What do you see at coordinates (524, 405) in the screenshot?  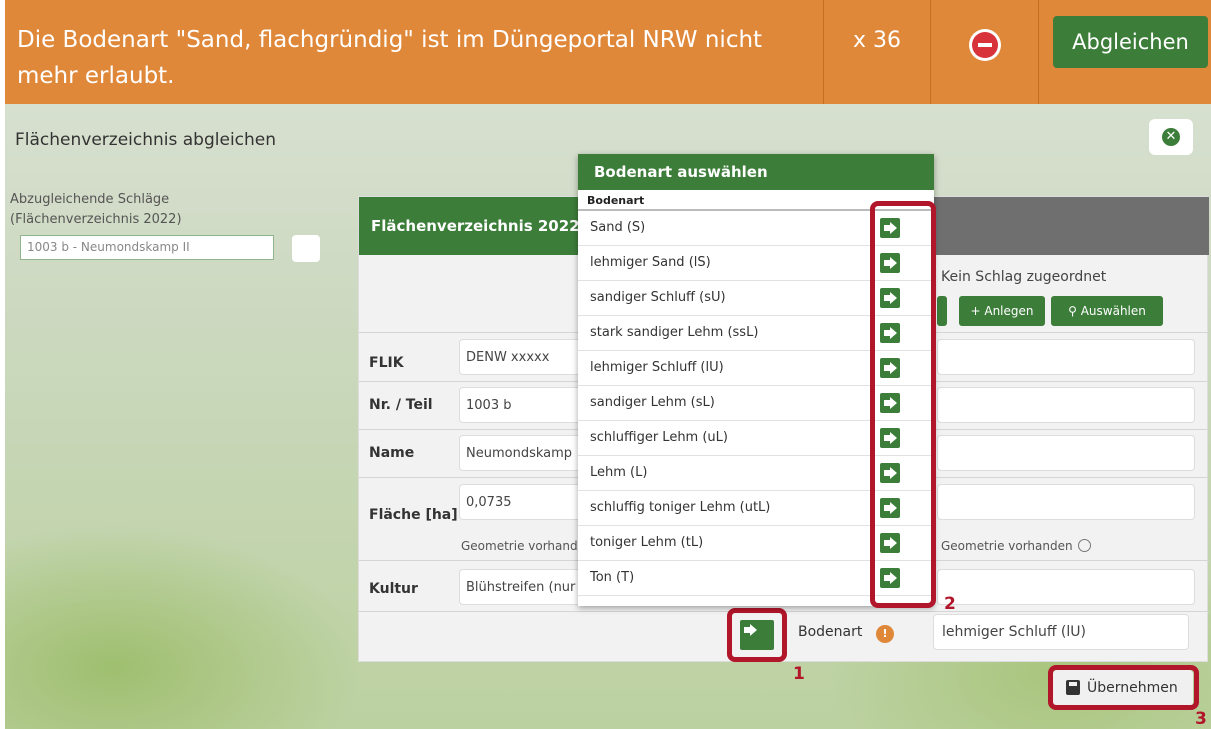 I see `nr-value: 1003 b` at bounding box center [524, 405].